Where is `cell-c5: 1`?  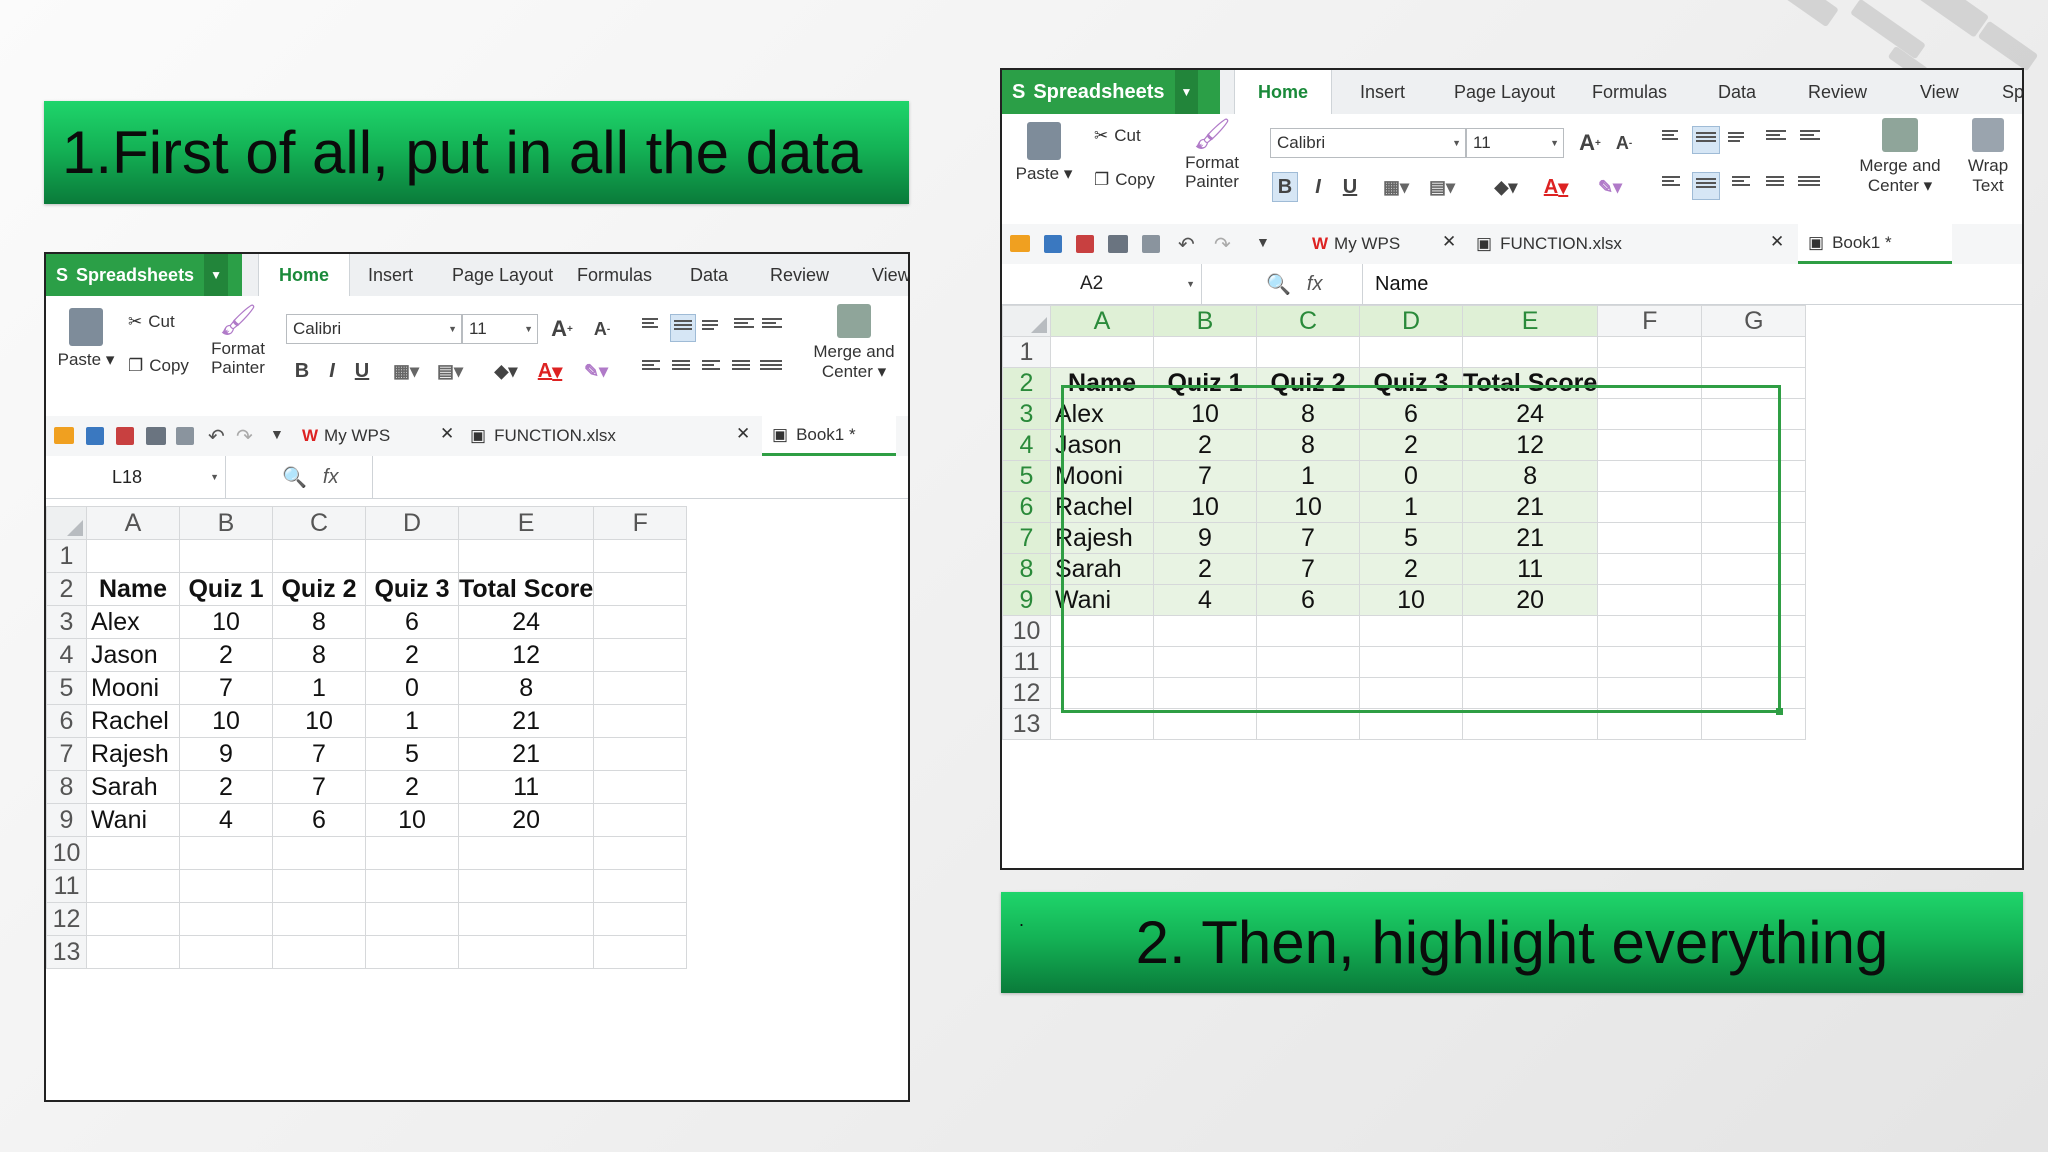
cell-c5: 1 is located at coordinates (1308, 476).